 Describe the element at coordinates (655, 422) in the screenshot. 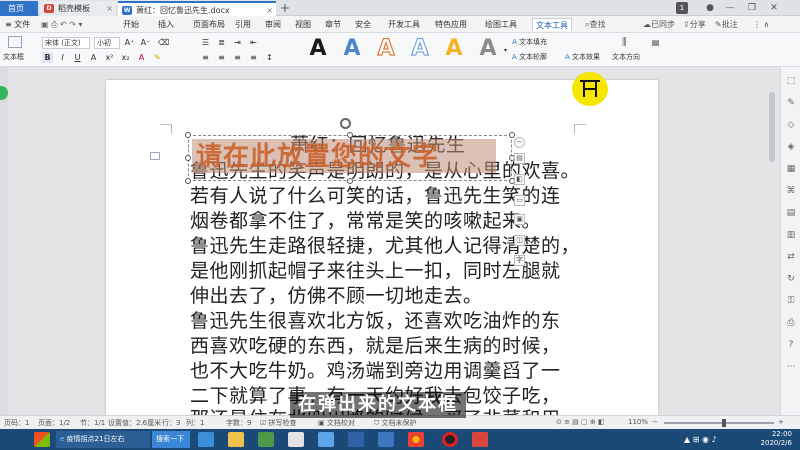

I see `zoom-out-icon: −` at that location.